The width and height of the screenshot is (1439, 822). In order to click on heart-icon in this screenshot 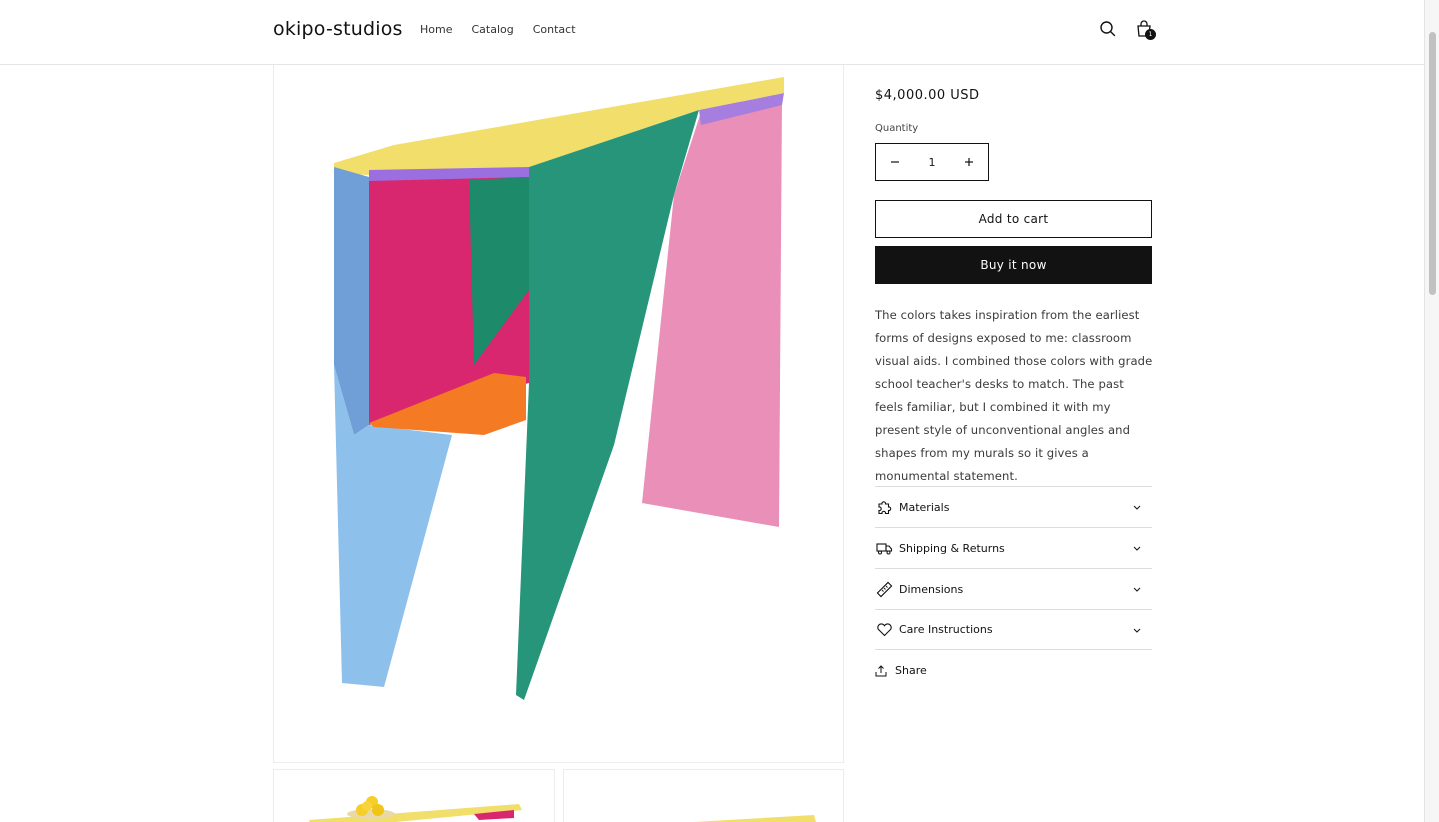, I will do `click(884, 630)`.